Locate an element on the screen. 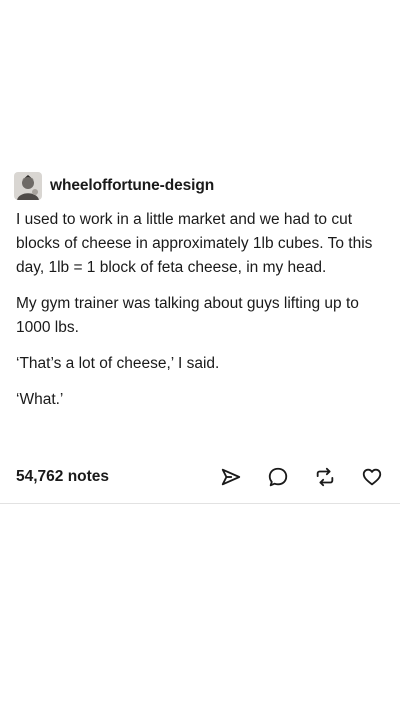 This screenshot has width=400, height=726. post-footer: 54,762 notes is located at coordinates (200, 477).